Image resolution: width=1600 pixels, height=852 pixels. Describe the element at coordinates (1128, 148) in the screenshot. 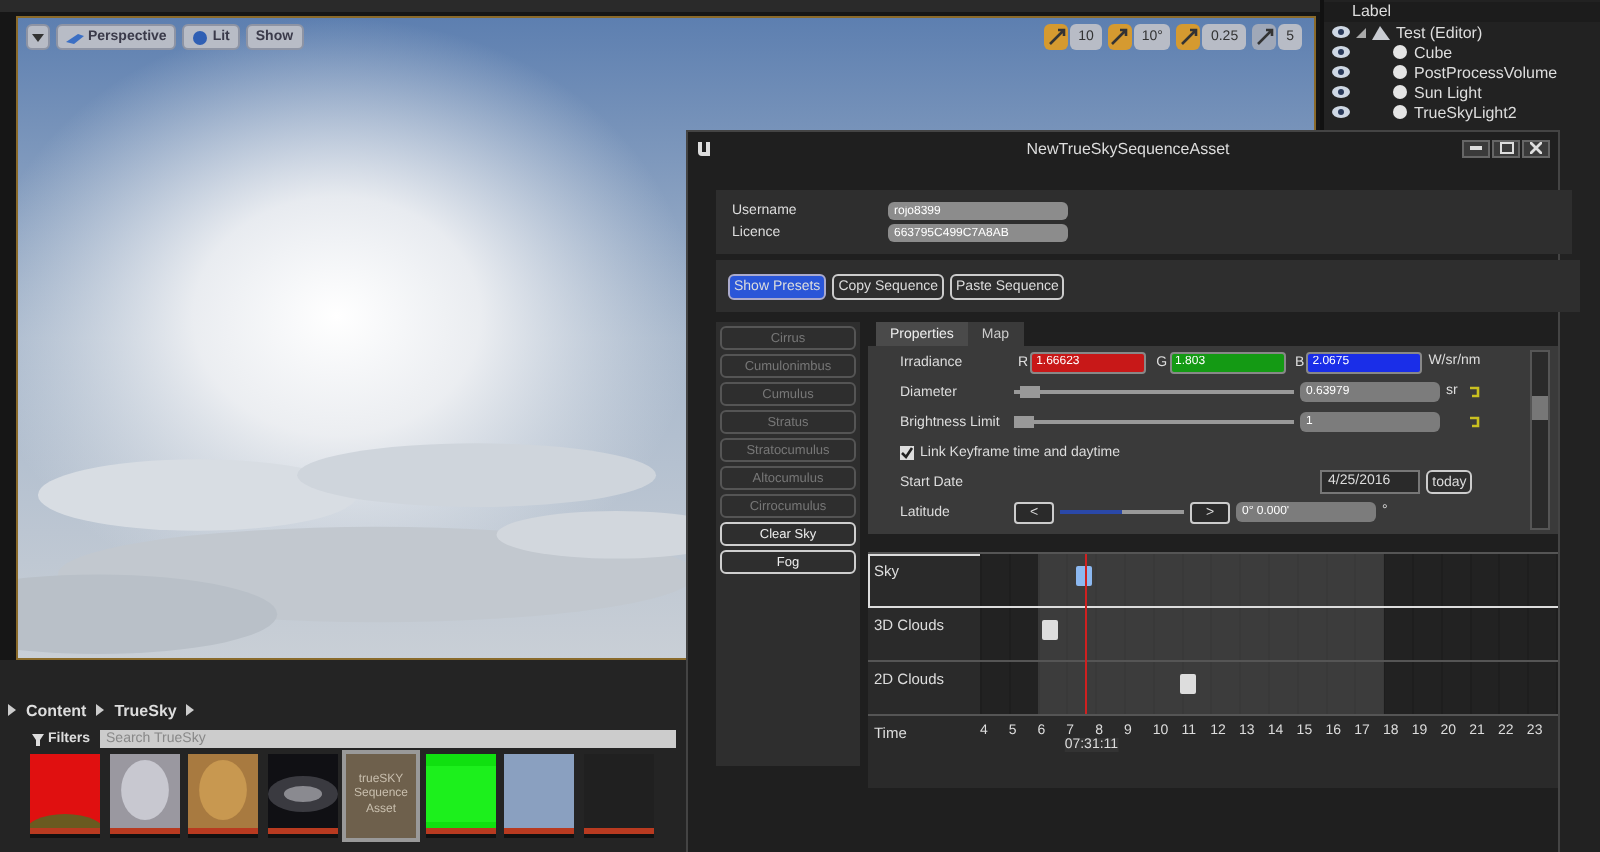

I see `window-title: NewTrueSkySequenceAsset` at that location.